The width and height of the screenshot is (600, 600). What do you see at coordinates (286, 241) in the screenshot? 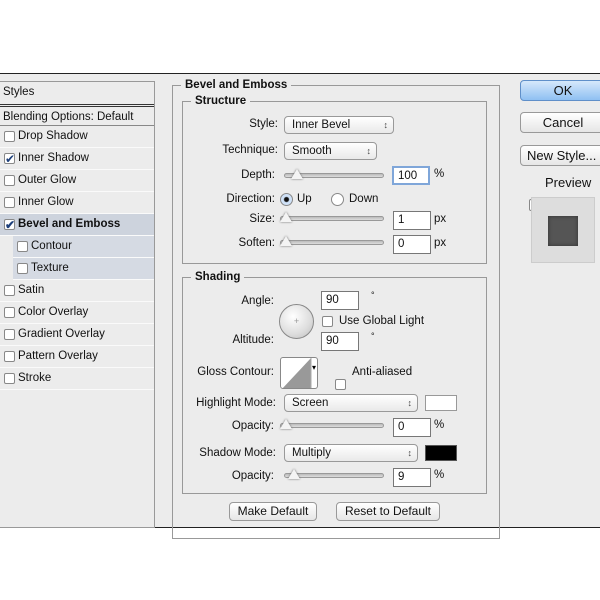
I see `soften-slider-thumb` at bounding box center [286, 241].